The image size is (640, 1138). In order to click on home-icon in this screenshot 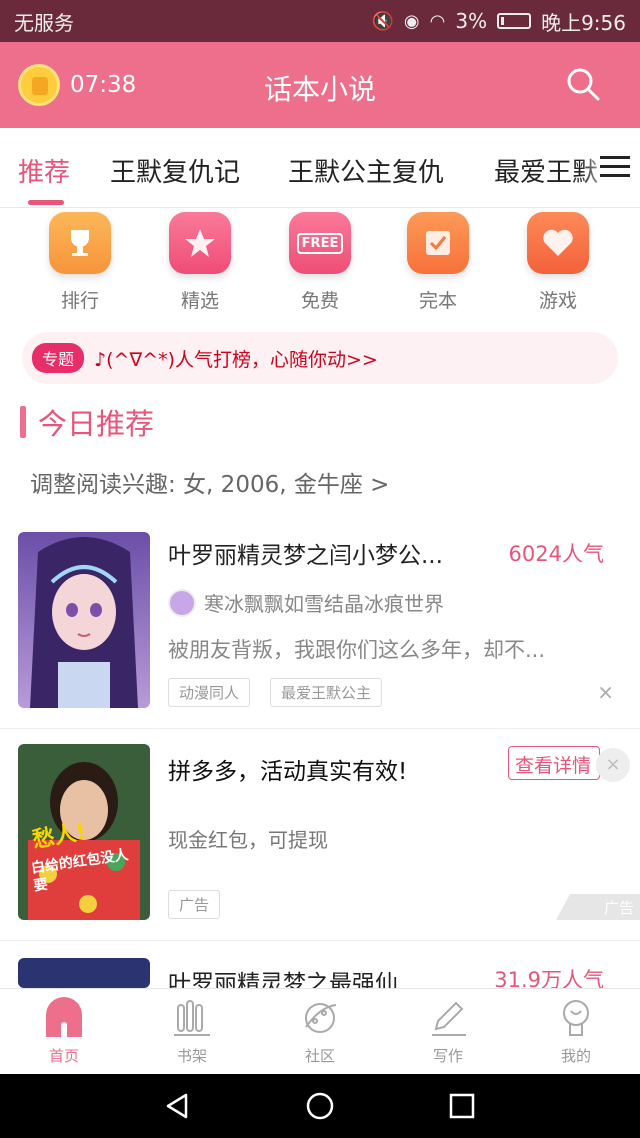, I will do `click(64, 1017)`.